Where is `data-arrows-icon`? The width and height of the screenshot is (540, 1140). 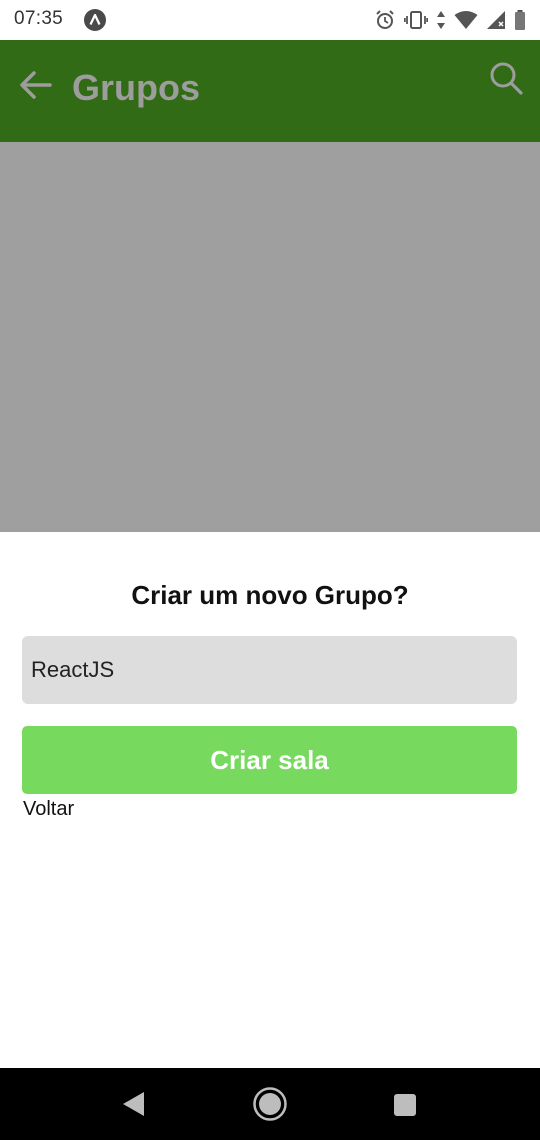
data-arrows-icon is located at coordinates (441, 20).